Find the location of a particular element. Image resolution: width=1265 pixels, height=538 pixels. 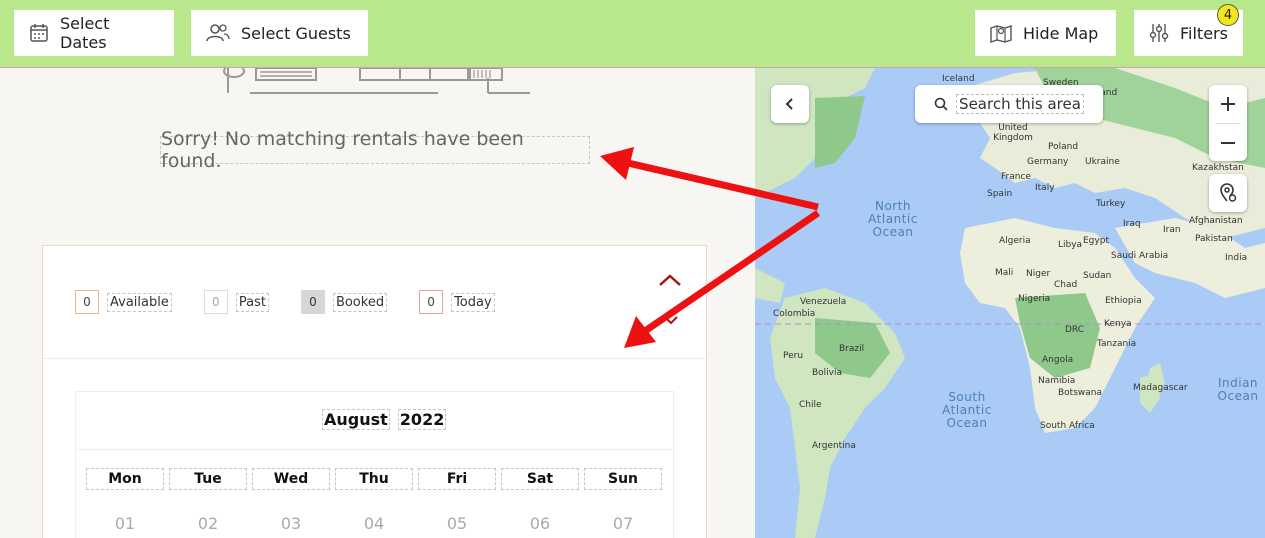

map-label-germany: Germany is located at coordinates (1048, 162).